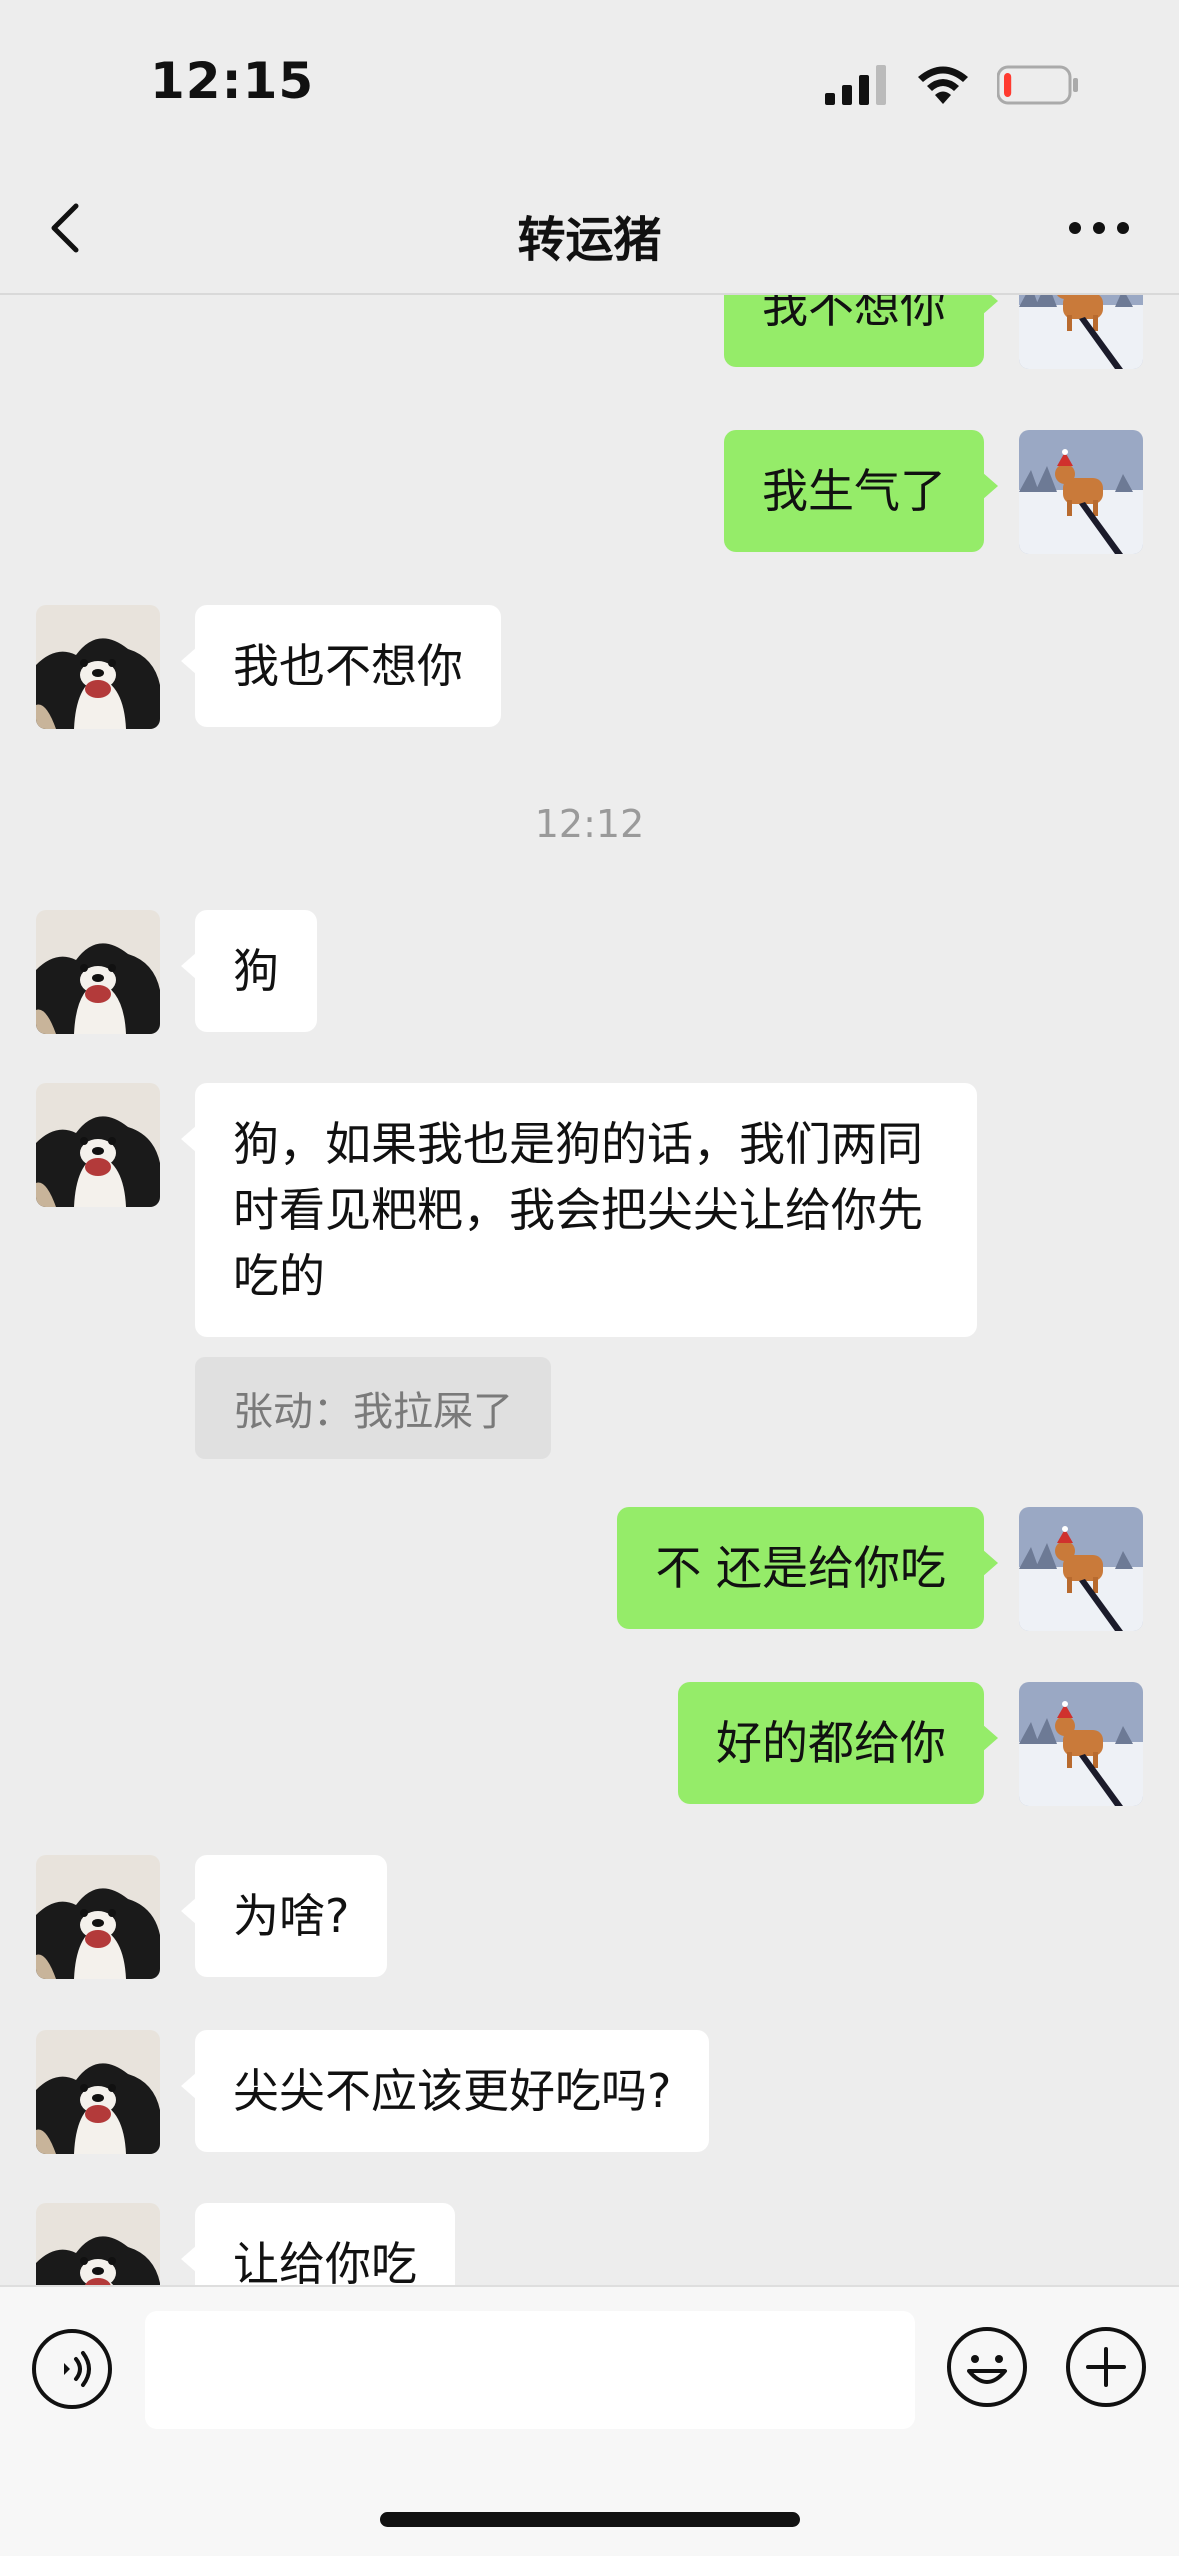 This screenshot has height=2556, width=1179. What do you see at coordinates (1037, 85) in the screenshot?
I see `battery-icon` at bounding box center [1037, 85].